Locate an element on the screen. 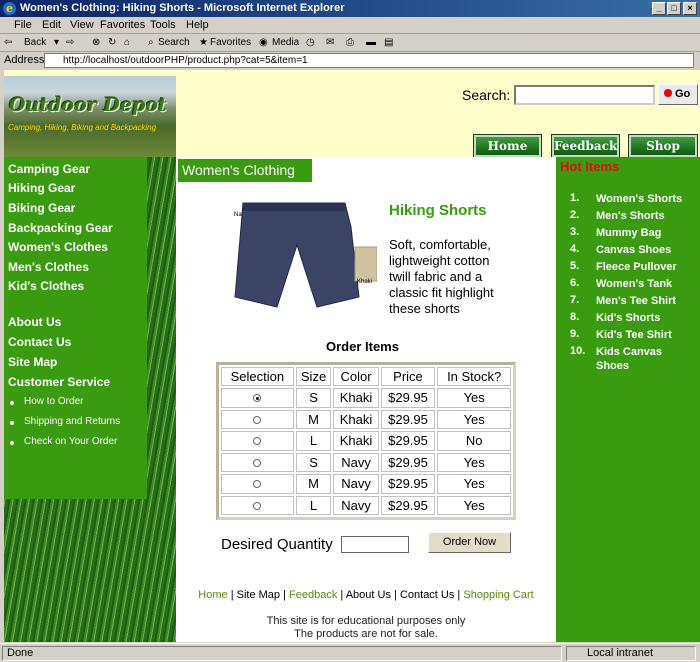  footer-note-line2: The products are not for sale. is located at coordinates (366, 634).